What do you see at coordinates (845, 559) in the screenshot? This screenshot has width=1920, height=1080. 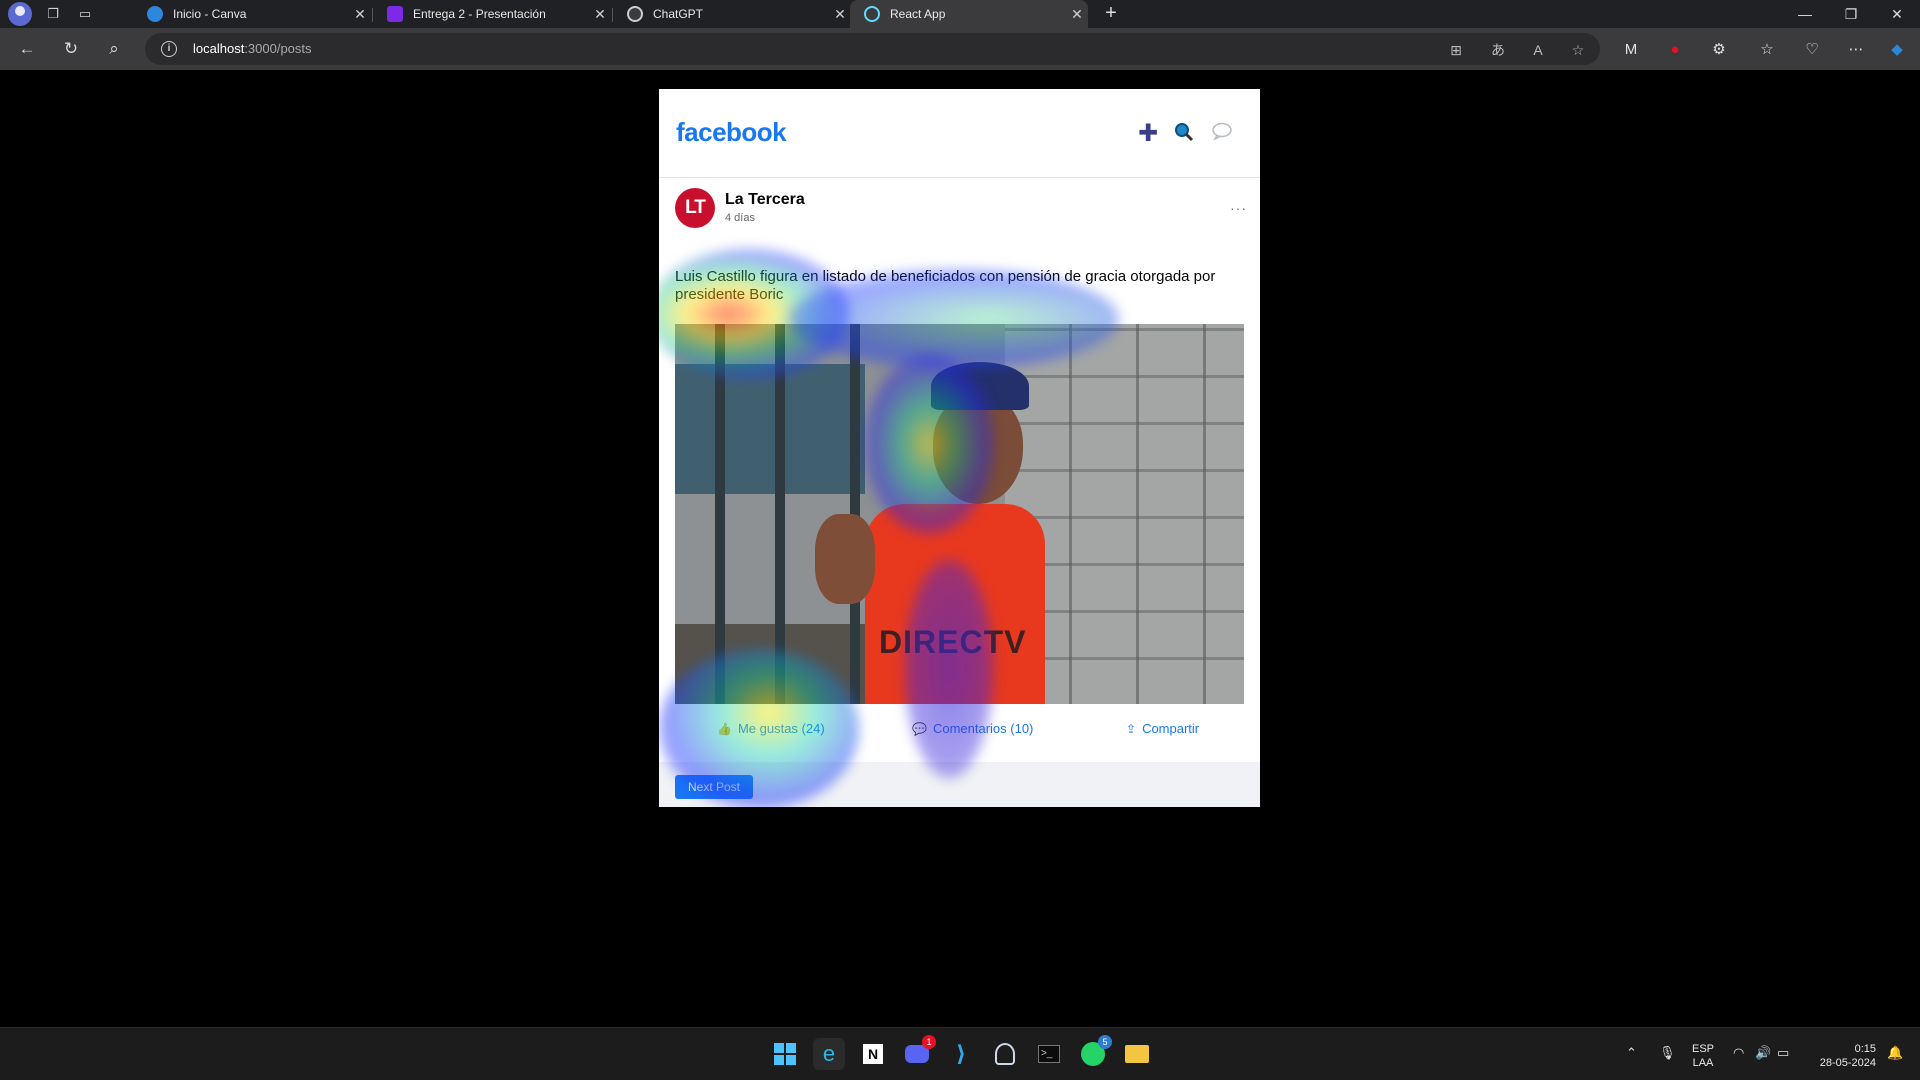 I see `photo-hand` at bounding box center [845, 559].